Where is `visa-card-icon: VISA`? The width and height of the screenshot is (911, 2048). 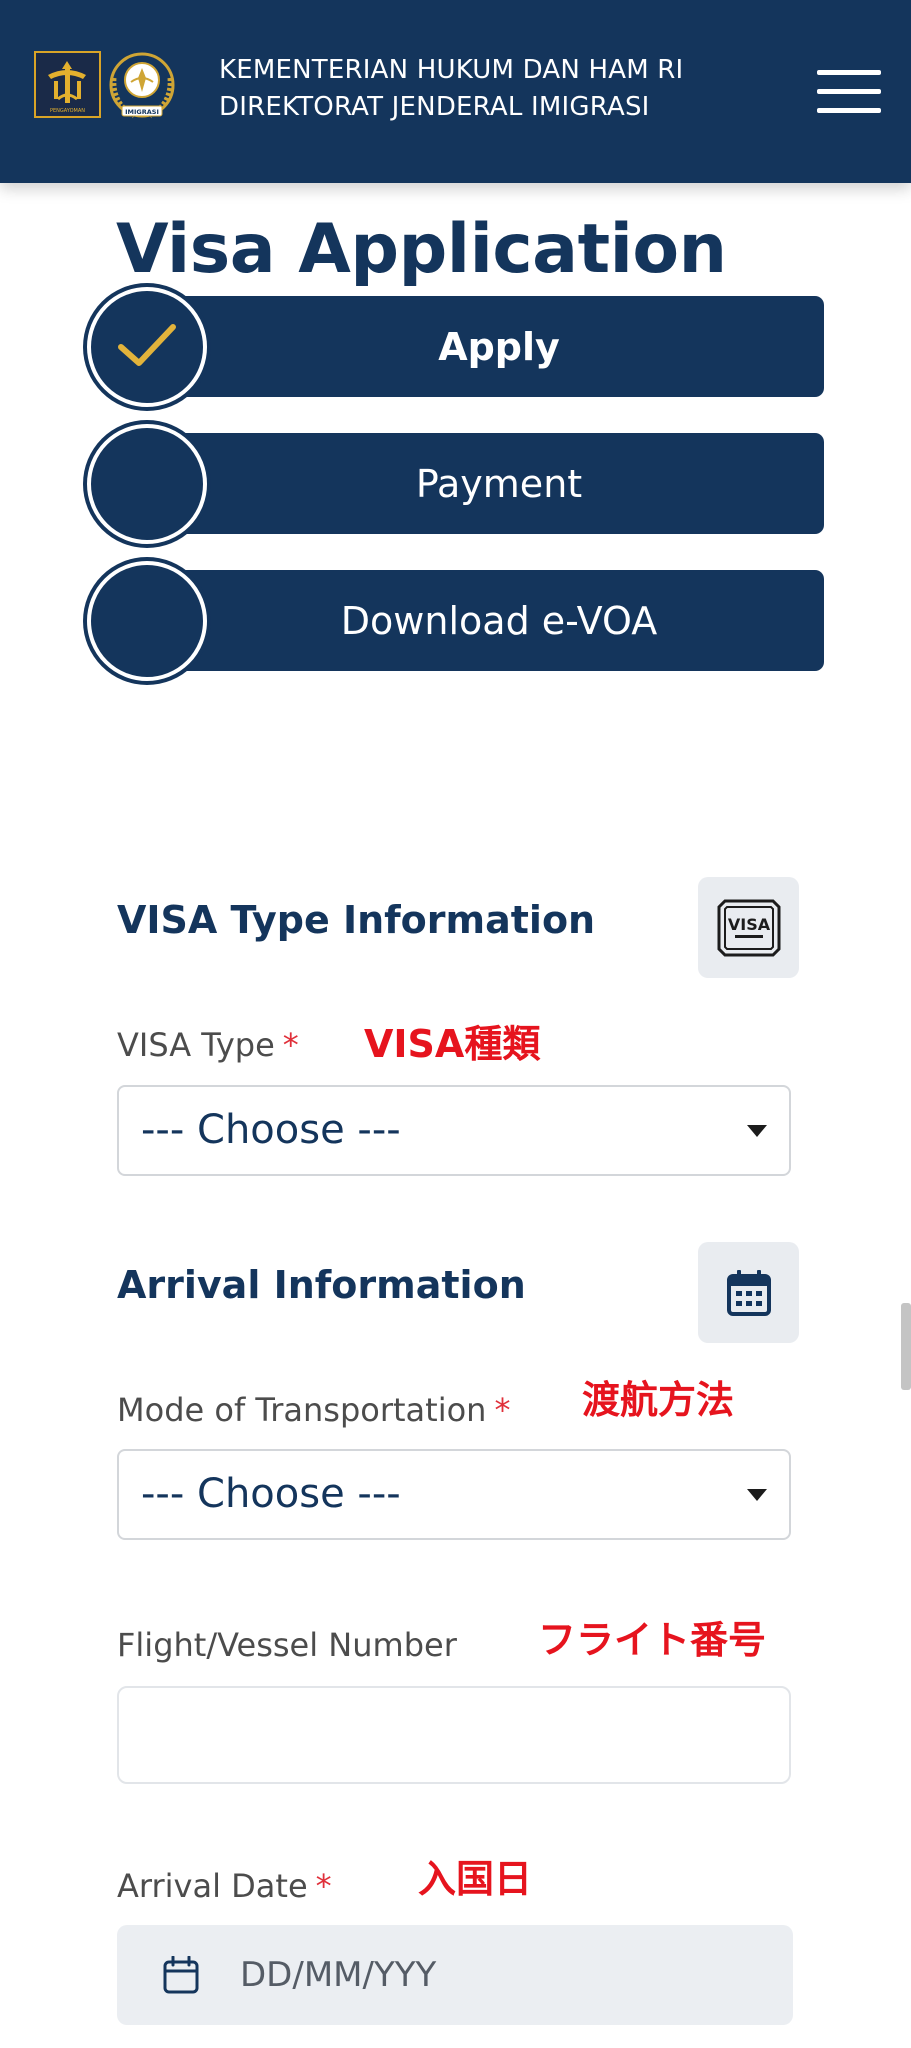
visa-card-icon: VISA is located at coordinates (748, 927).